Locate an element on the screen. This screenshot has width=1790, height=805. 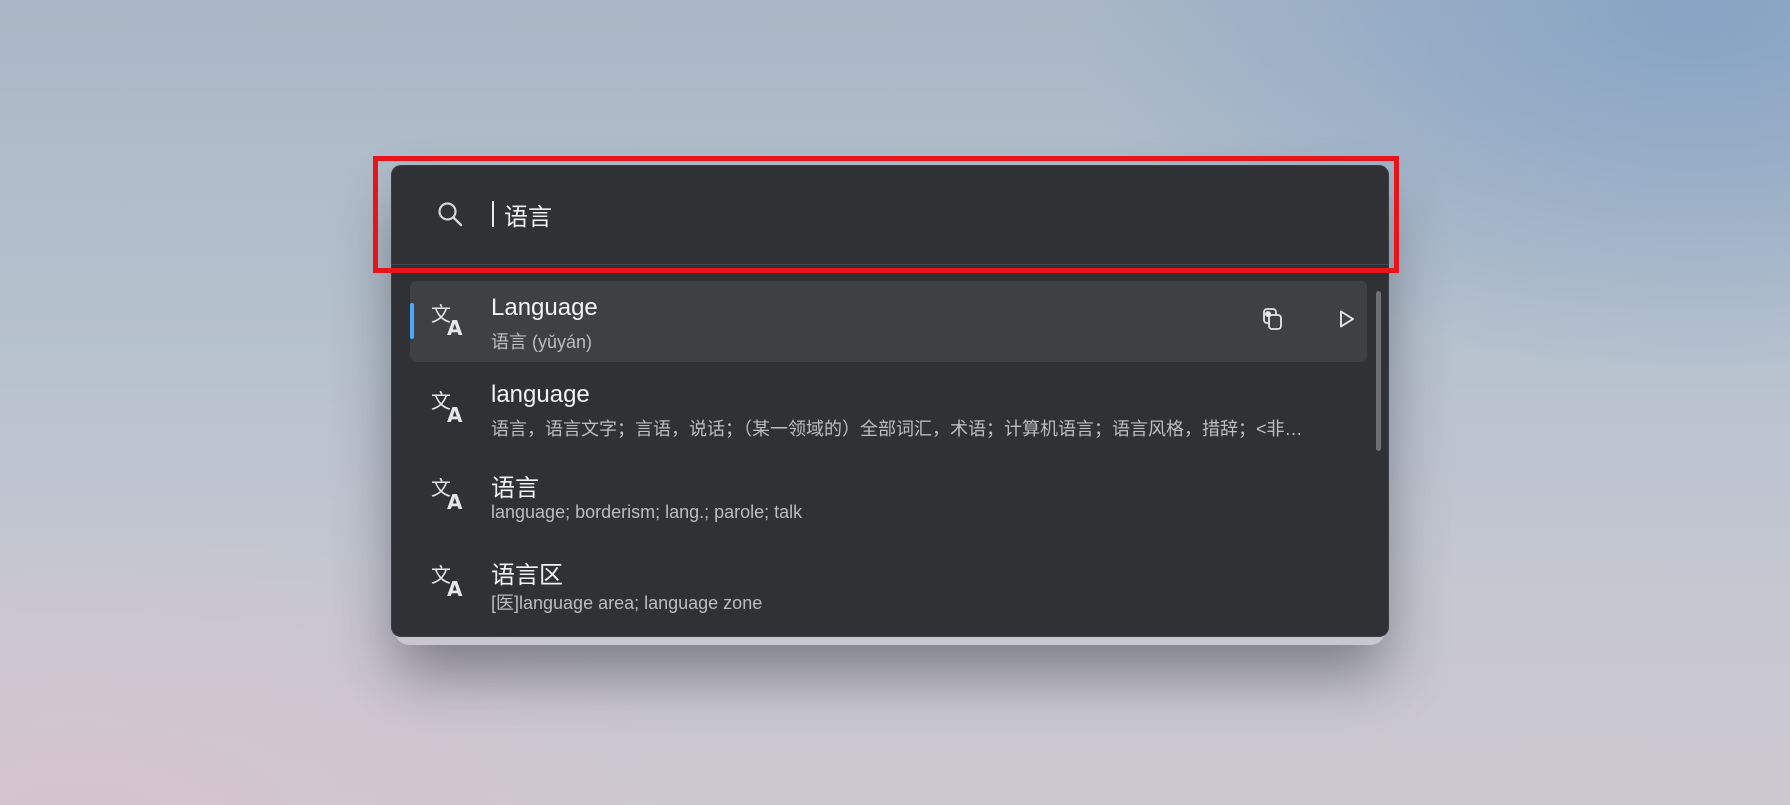
play-button is located at coordinates (1346, 321).